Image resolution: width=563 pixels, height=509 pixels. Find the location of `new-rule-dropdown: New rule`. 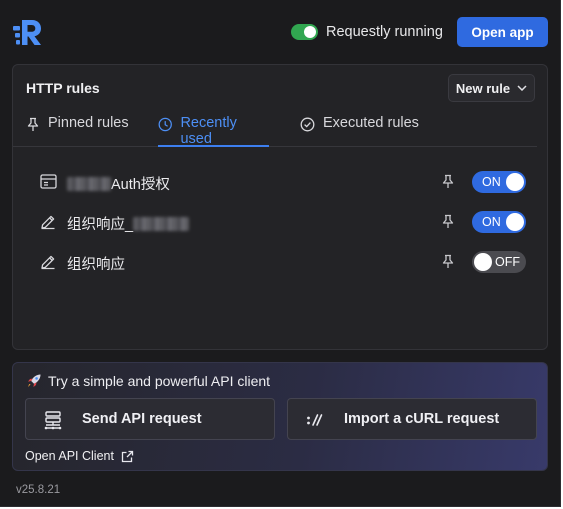

new-rule-dropdown: New rule is located at coordinates (491, 88).